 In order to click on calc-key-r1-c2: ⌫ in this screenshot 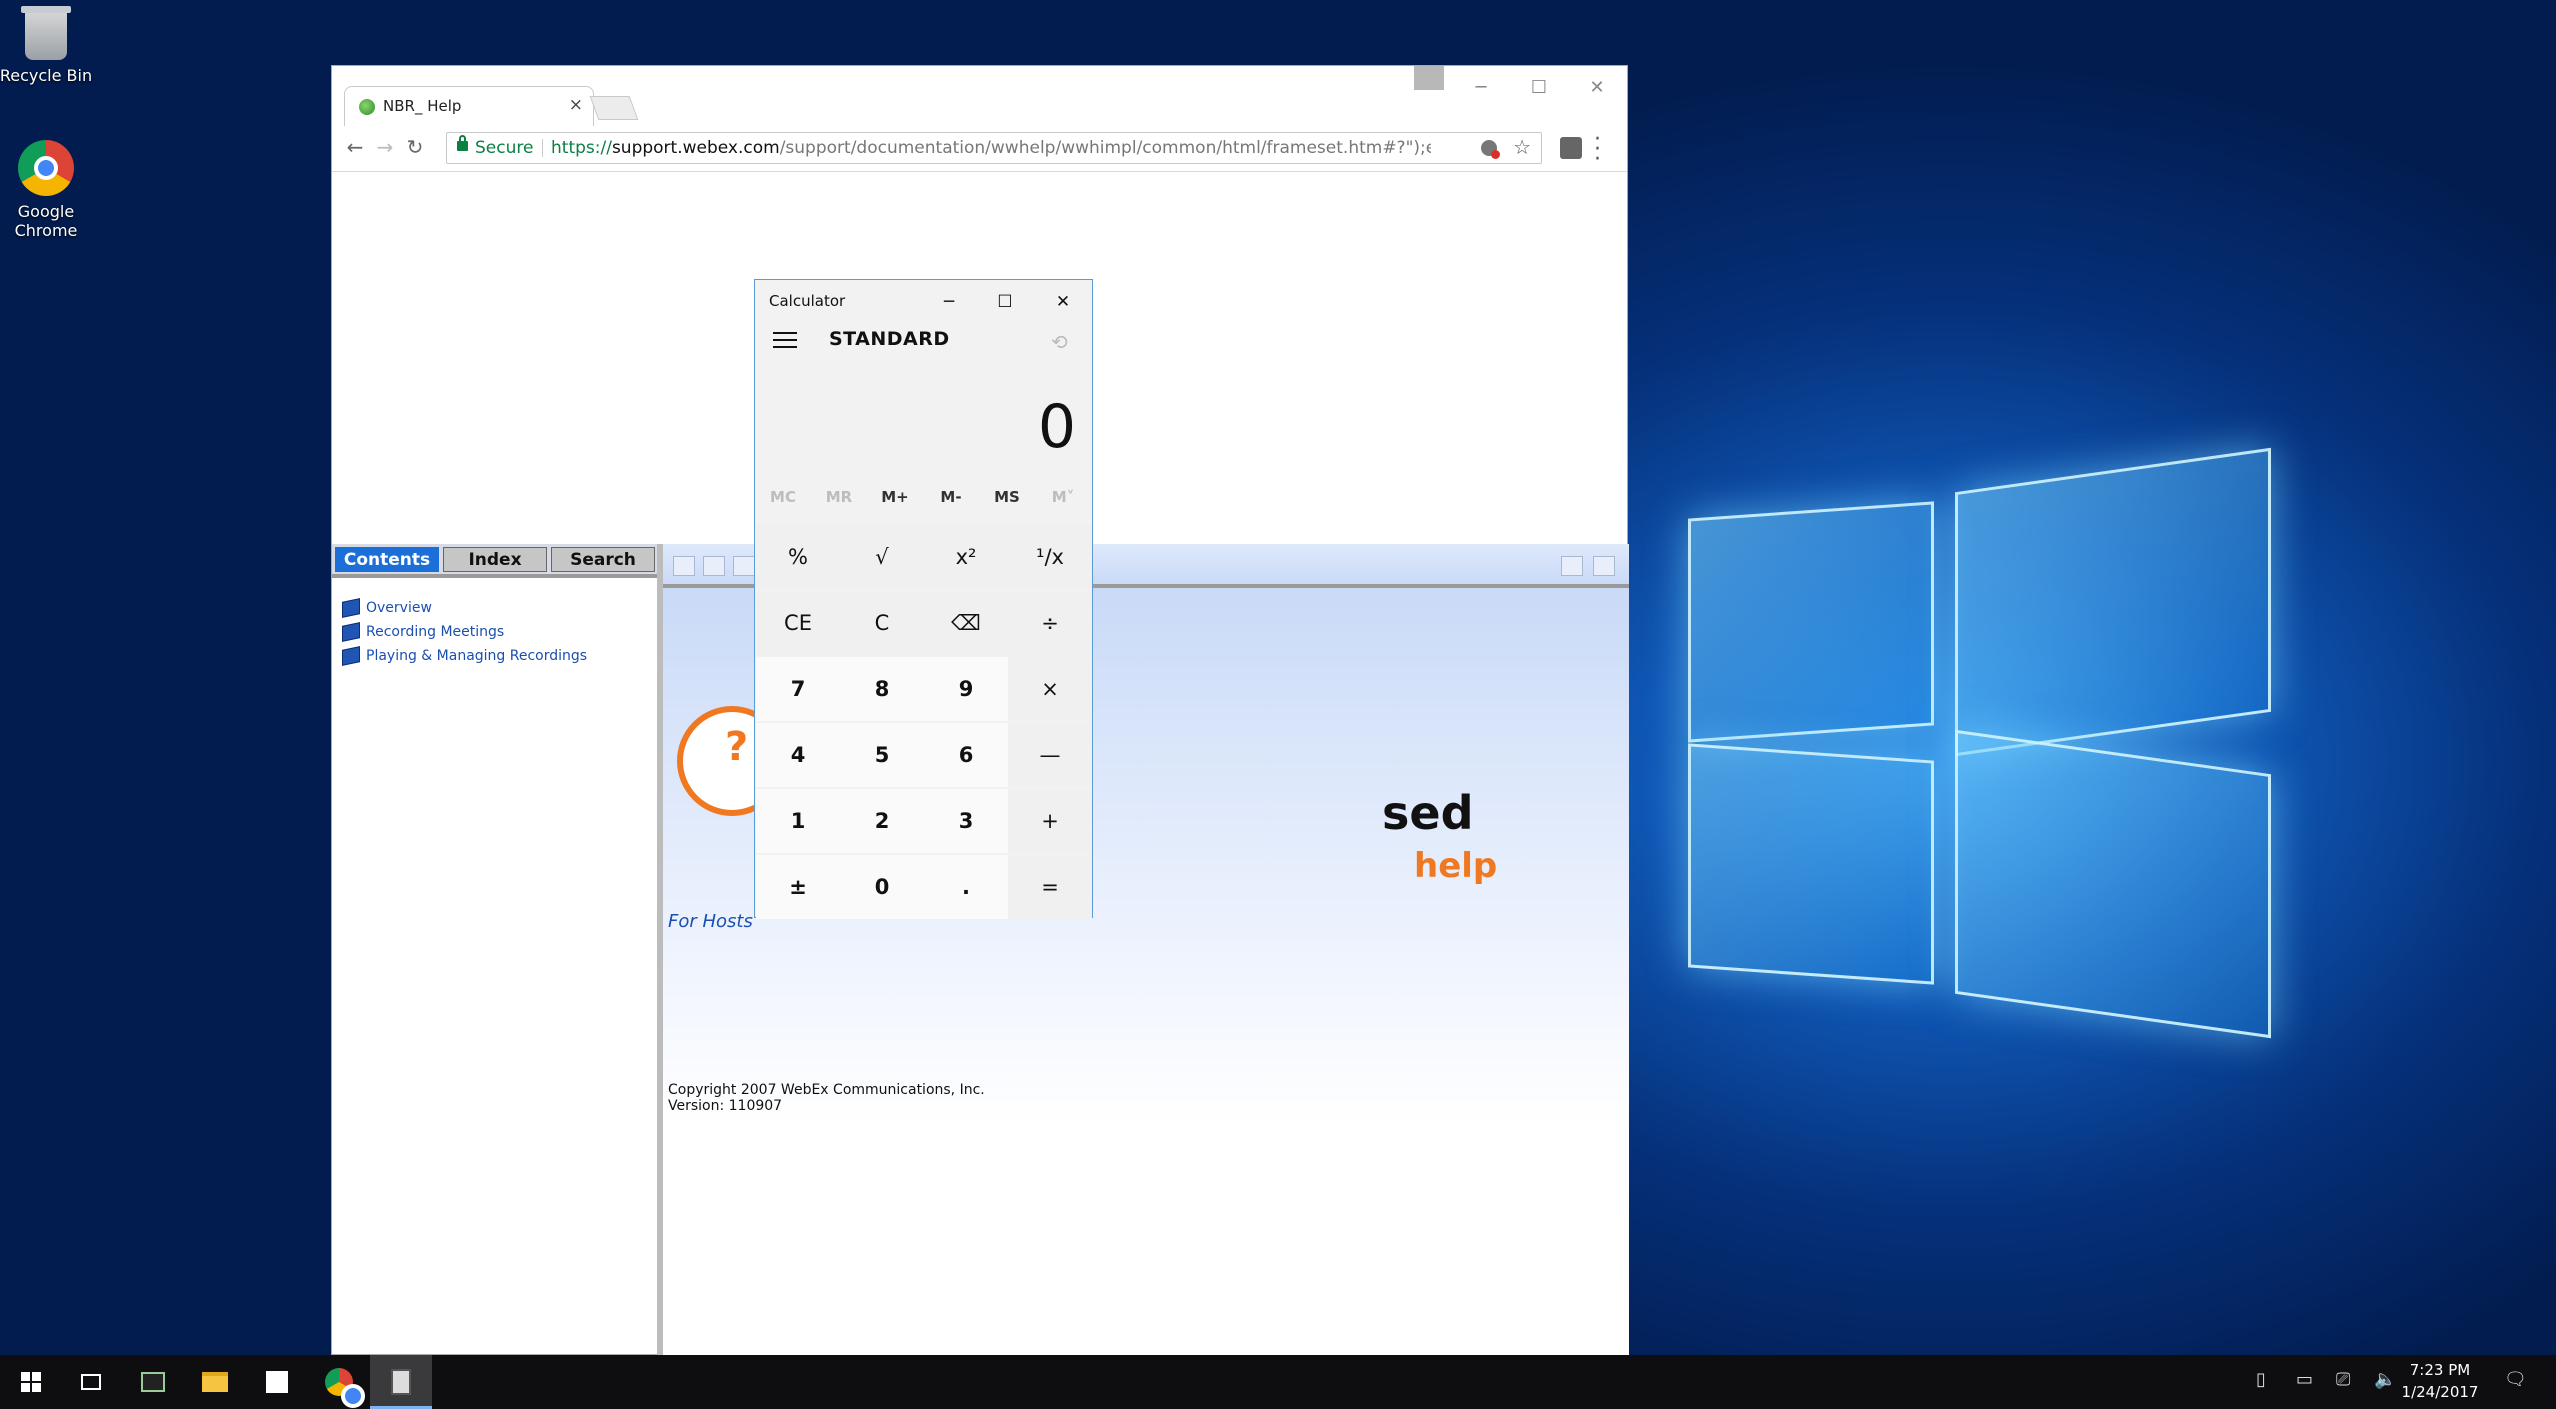, I will do `click(966, 623)`.